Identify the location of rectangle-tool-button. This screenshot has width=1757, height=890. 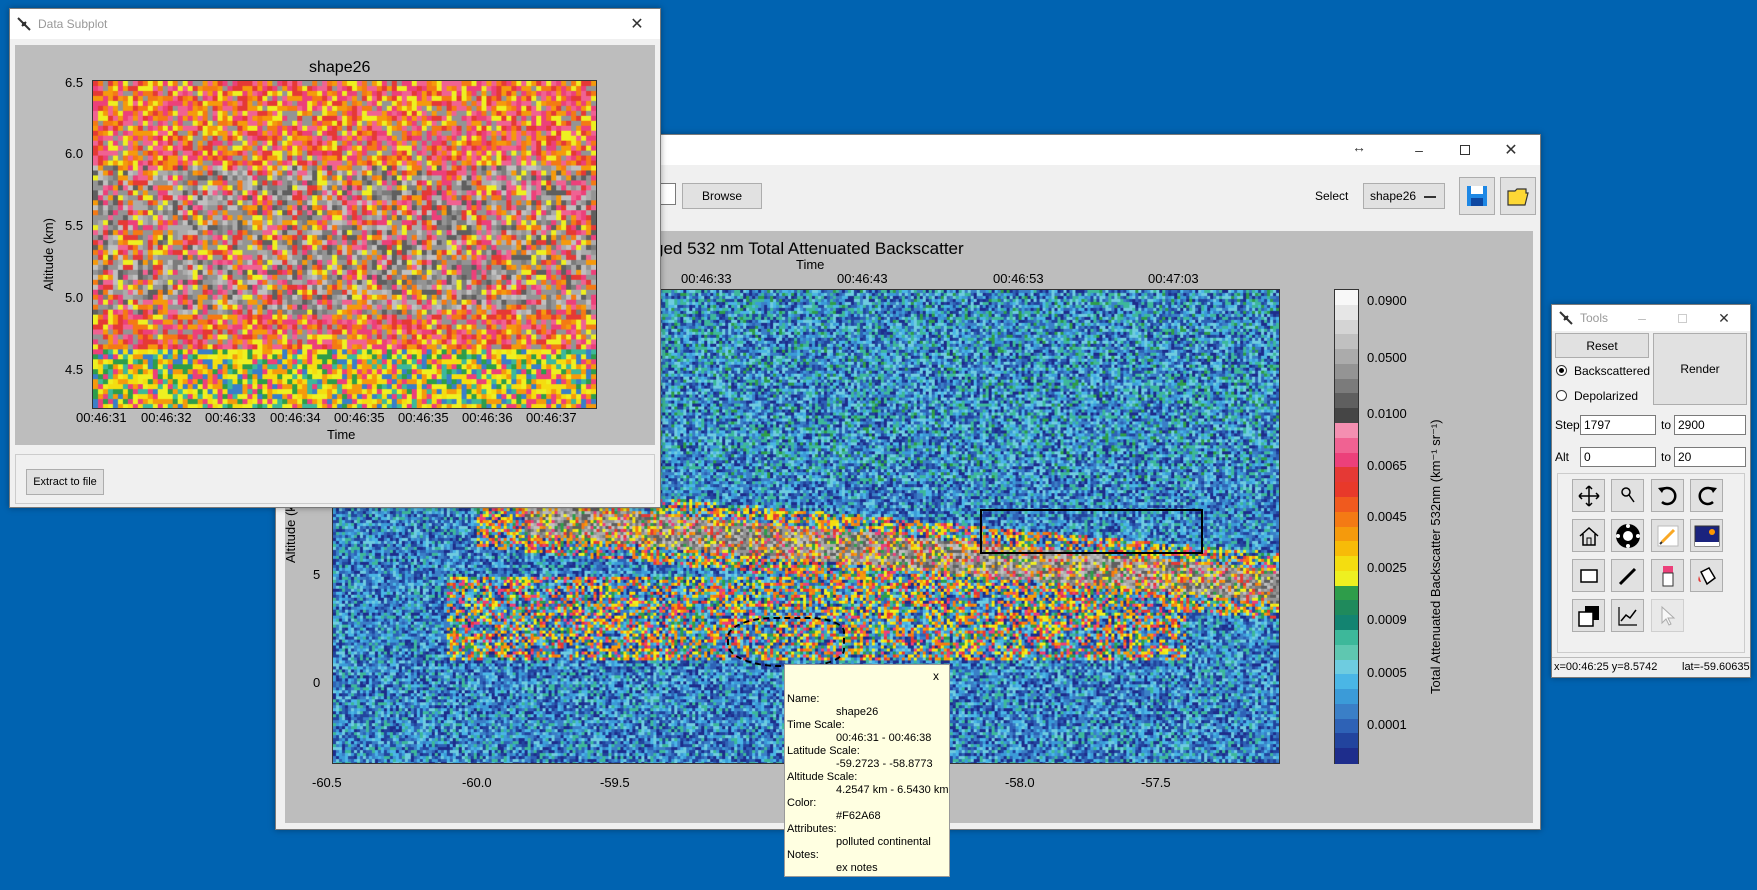
(1588, 575).